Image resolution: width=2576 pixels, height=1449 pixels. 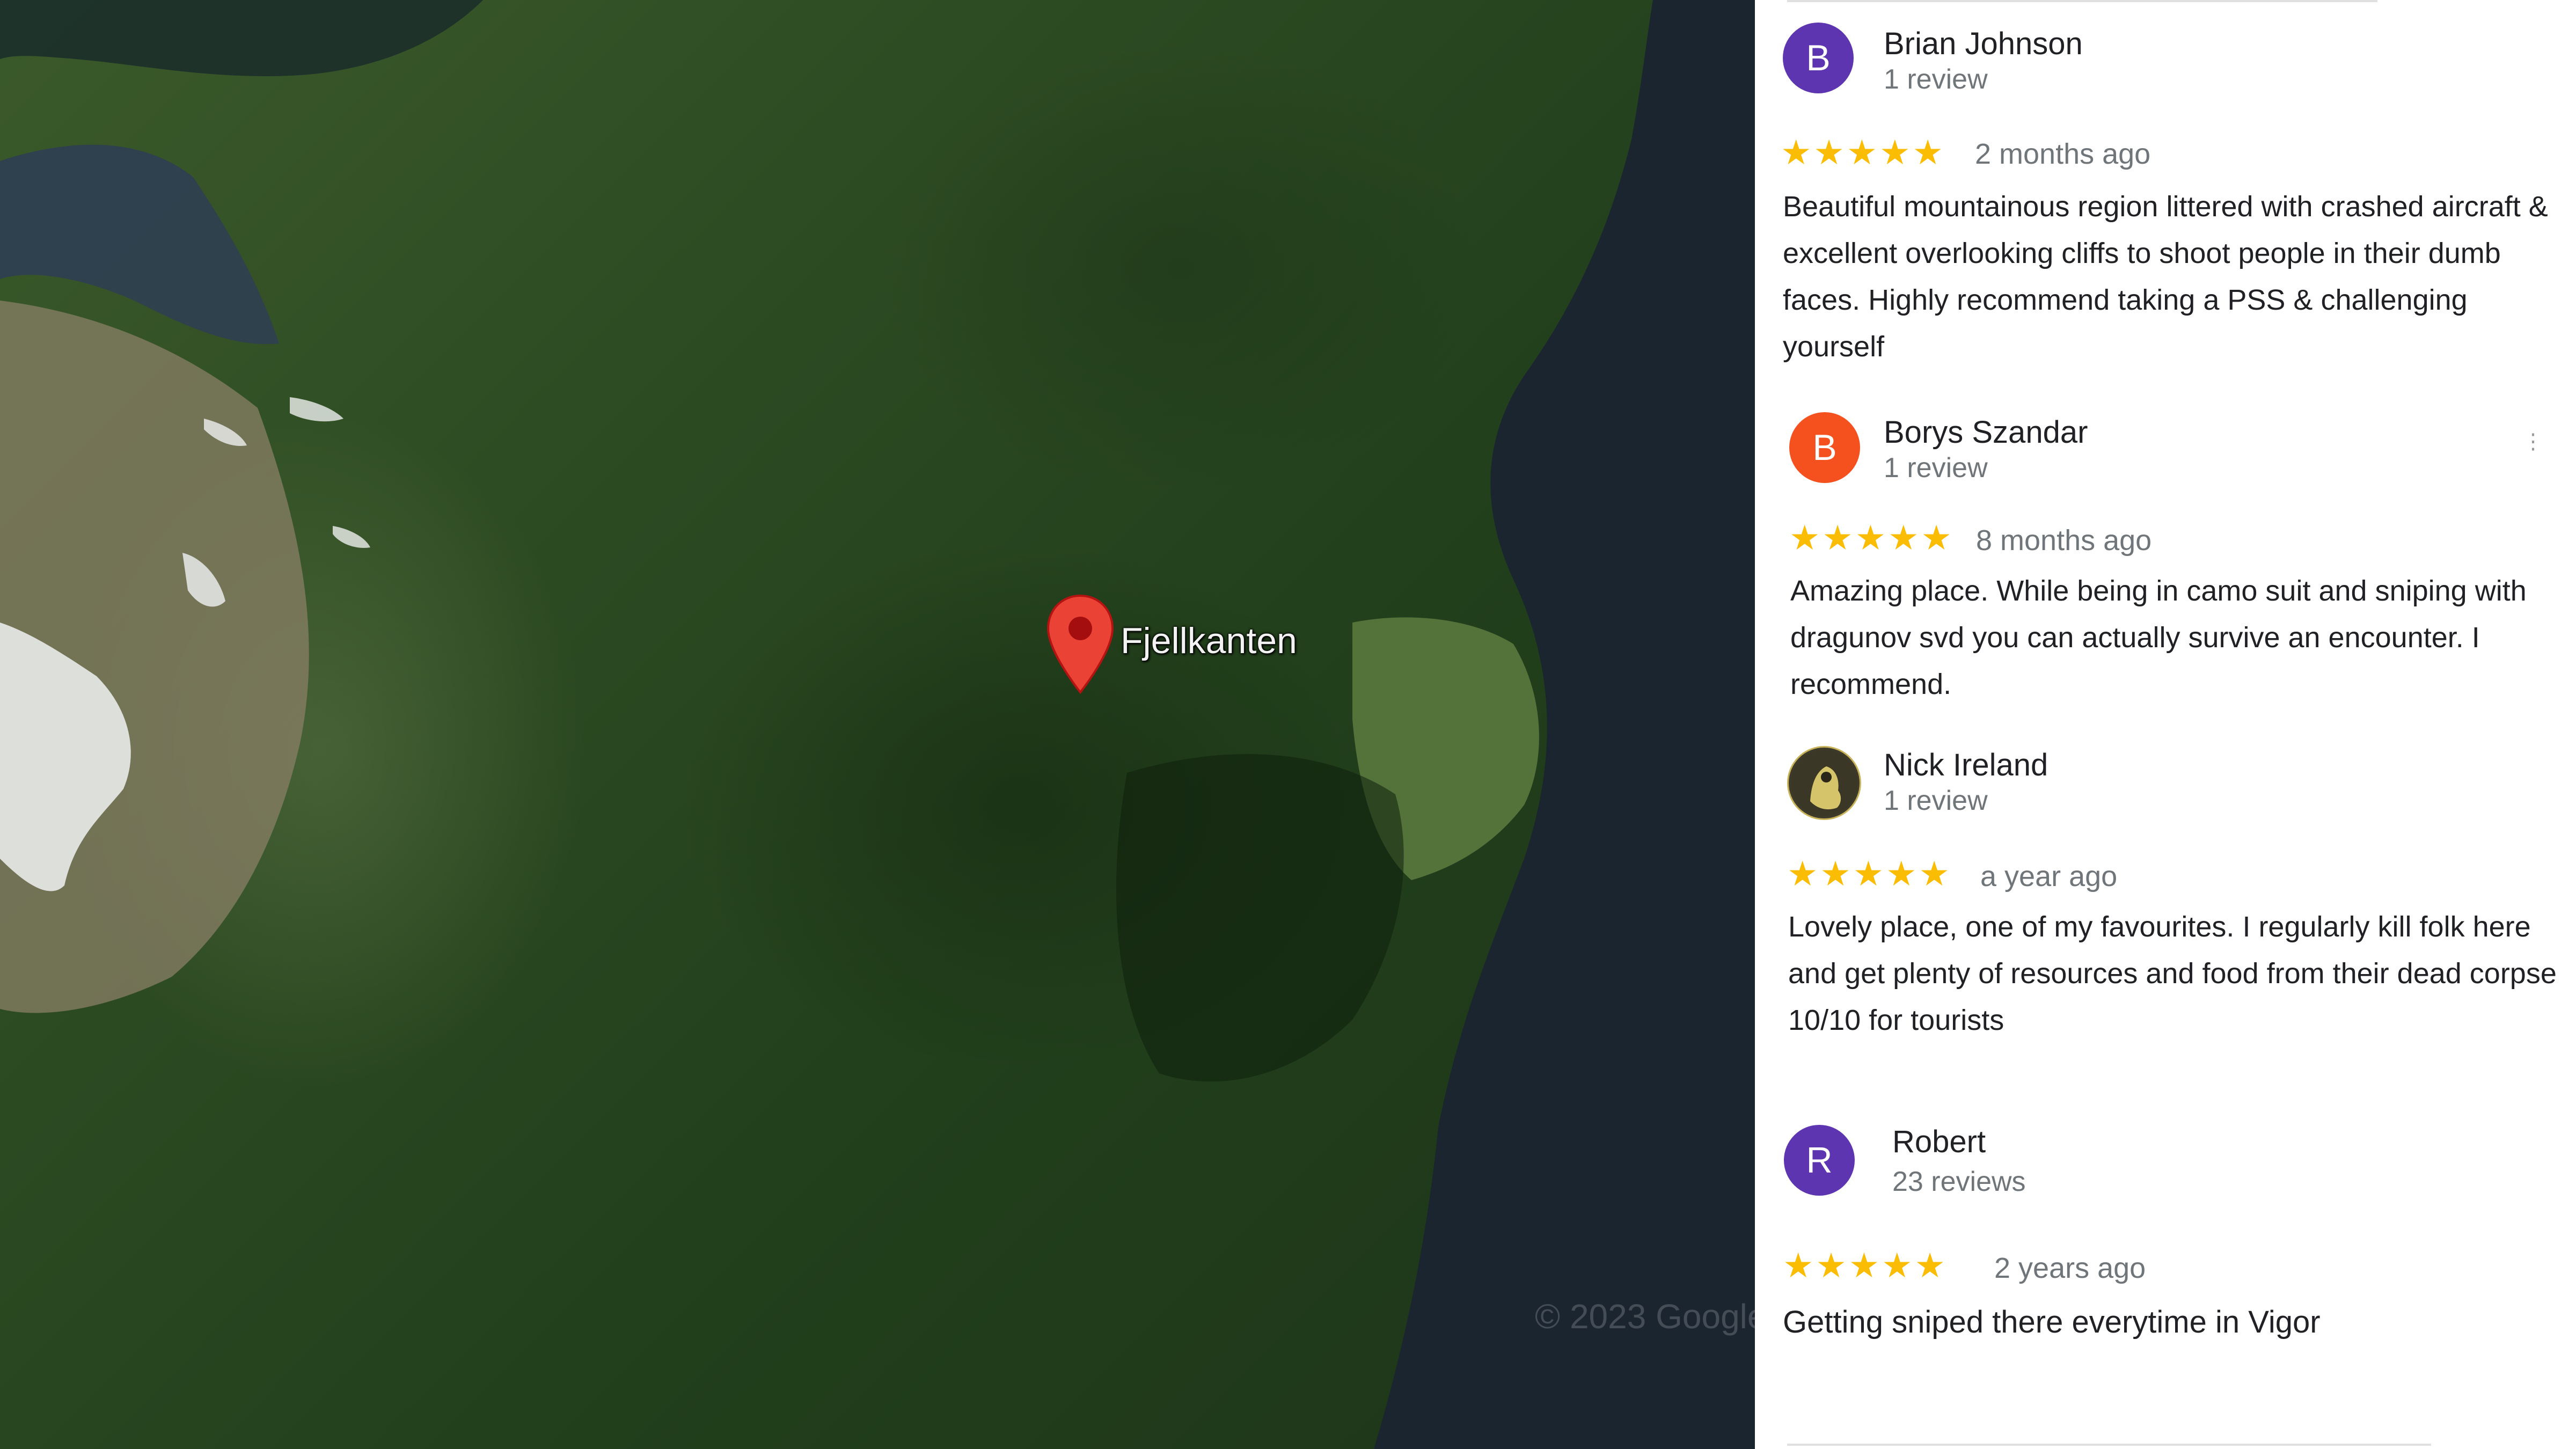 I want to click on profile-image, so click(x=1824, y=783).